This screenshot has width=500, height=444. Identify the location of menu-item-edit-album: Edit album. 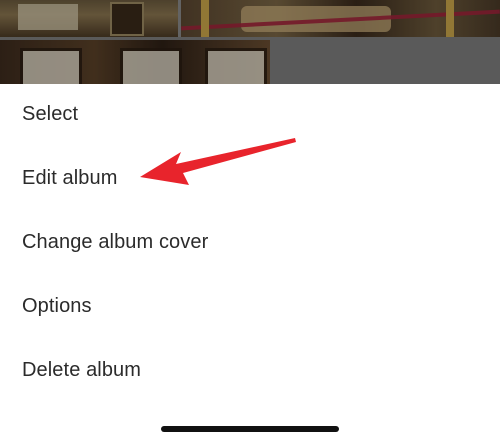
(70, 178).